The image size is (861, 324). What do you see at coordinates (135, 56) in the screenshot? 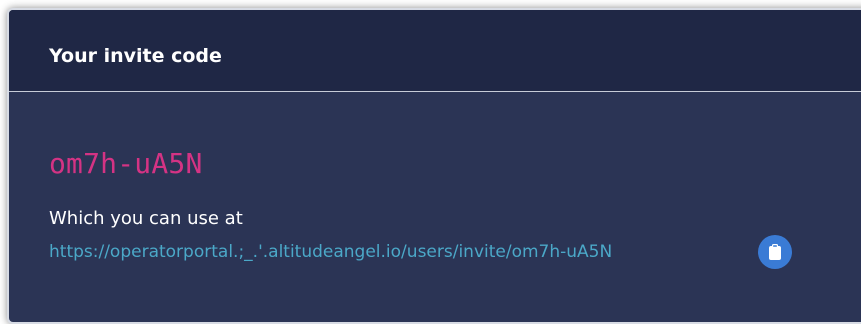
I see `card-title: Your invite code` at bounding box center [135, 56].